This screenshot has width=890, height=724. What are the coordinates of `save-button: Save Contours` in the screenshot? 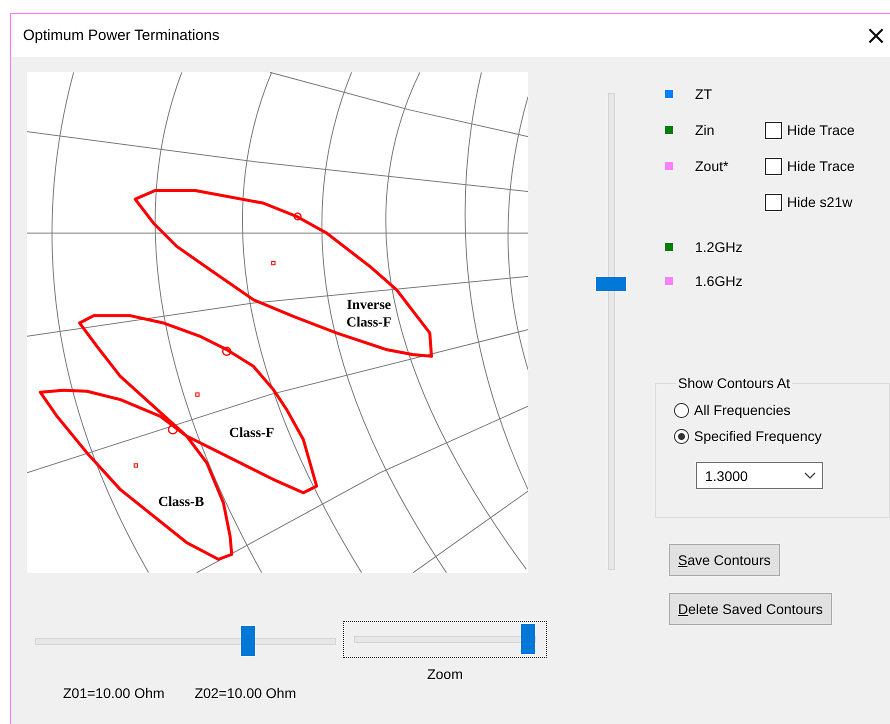 It's located at (724, 560).